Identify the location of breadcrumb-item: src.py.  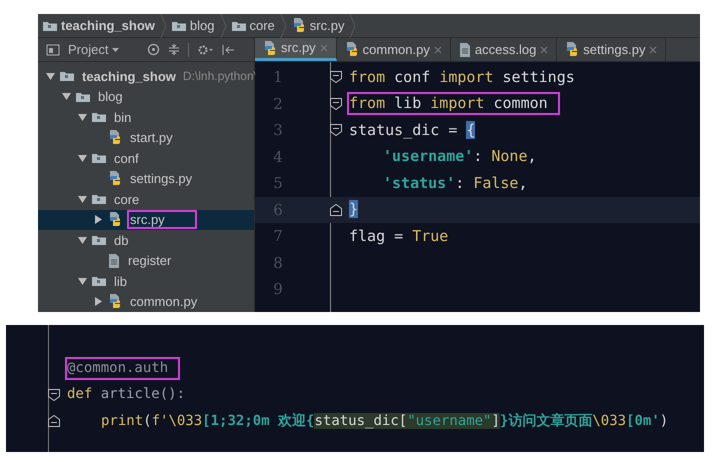
(318, 25).